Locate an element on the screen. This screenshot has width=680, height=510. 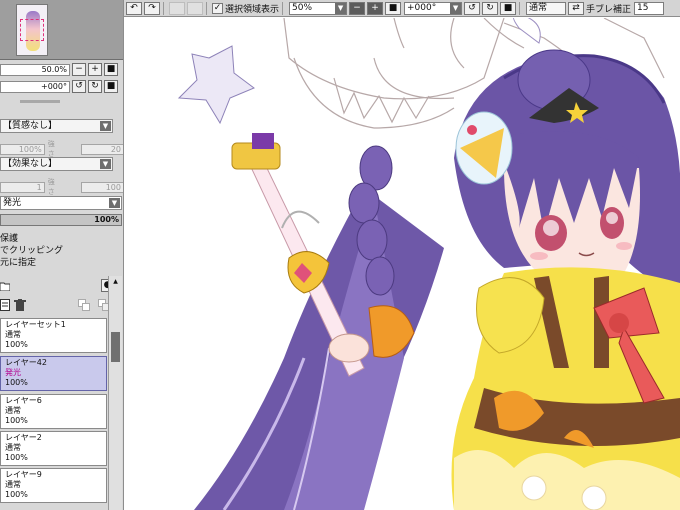
plus-icon: + is located at coordinates (375, 7).